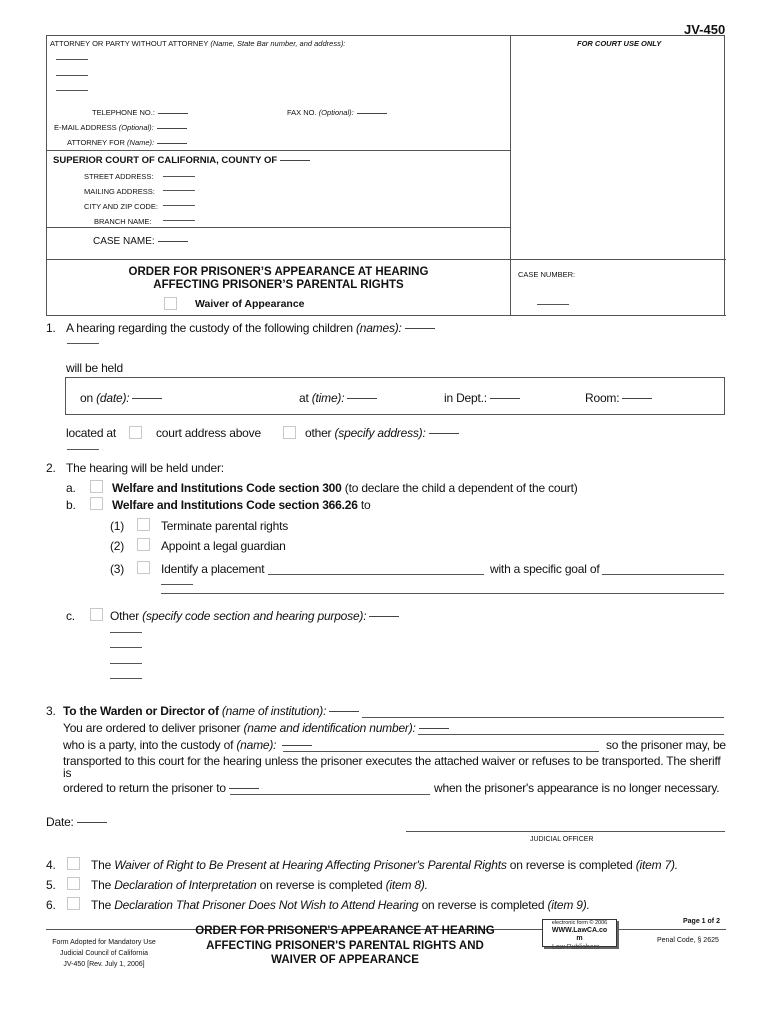 This screenshot has width=770, height=1024. I want to click on attorney-city-field, so click(72, 90).